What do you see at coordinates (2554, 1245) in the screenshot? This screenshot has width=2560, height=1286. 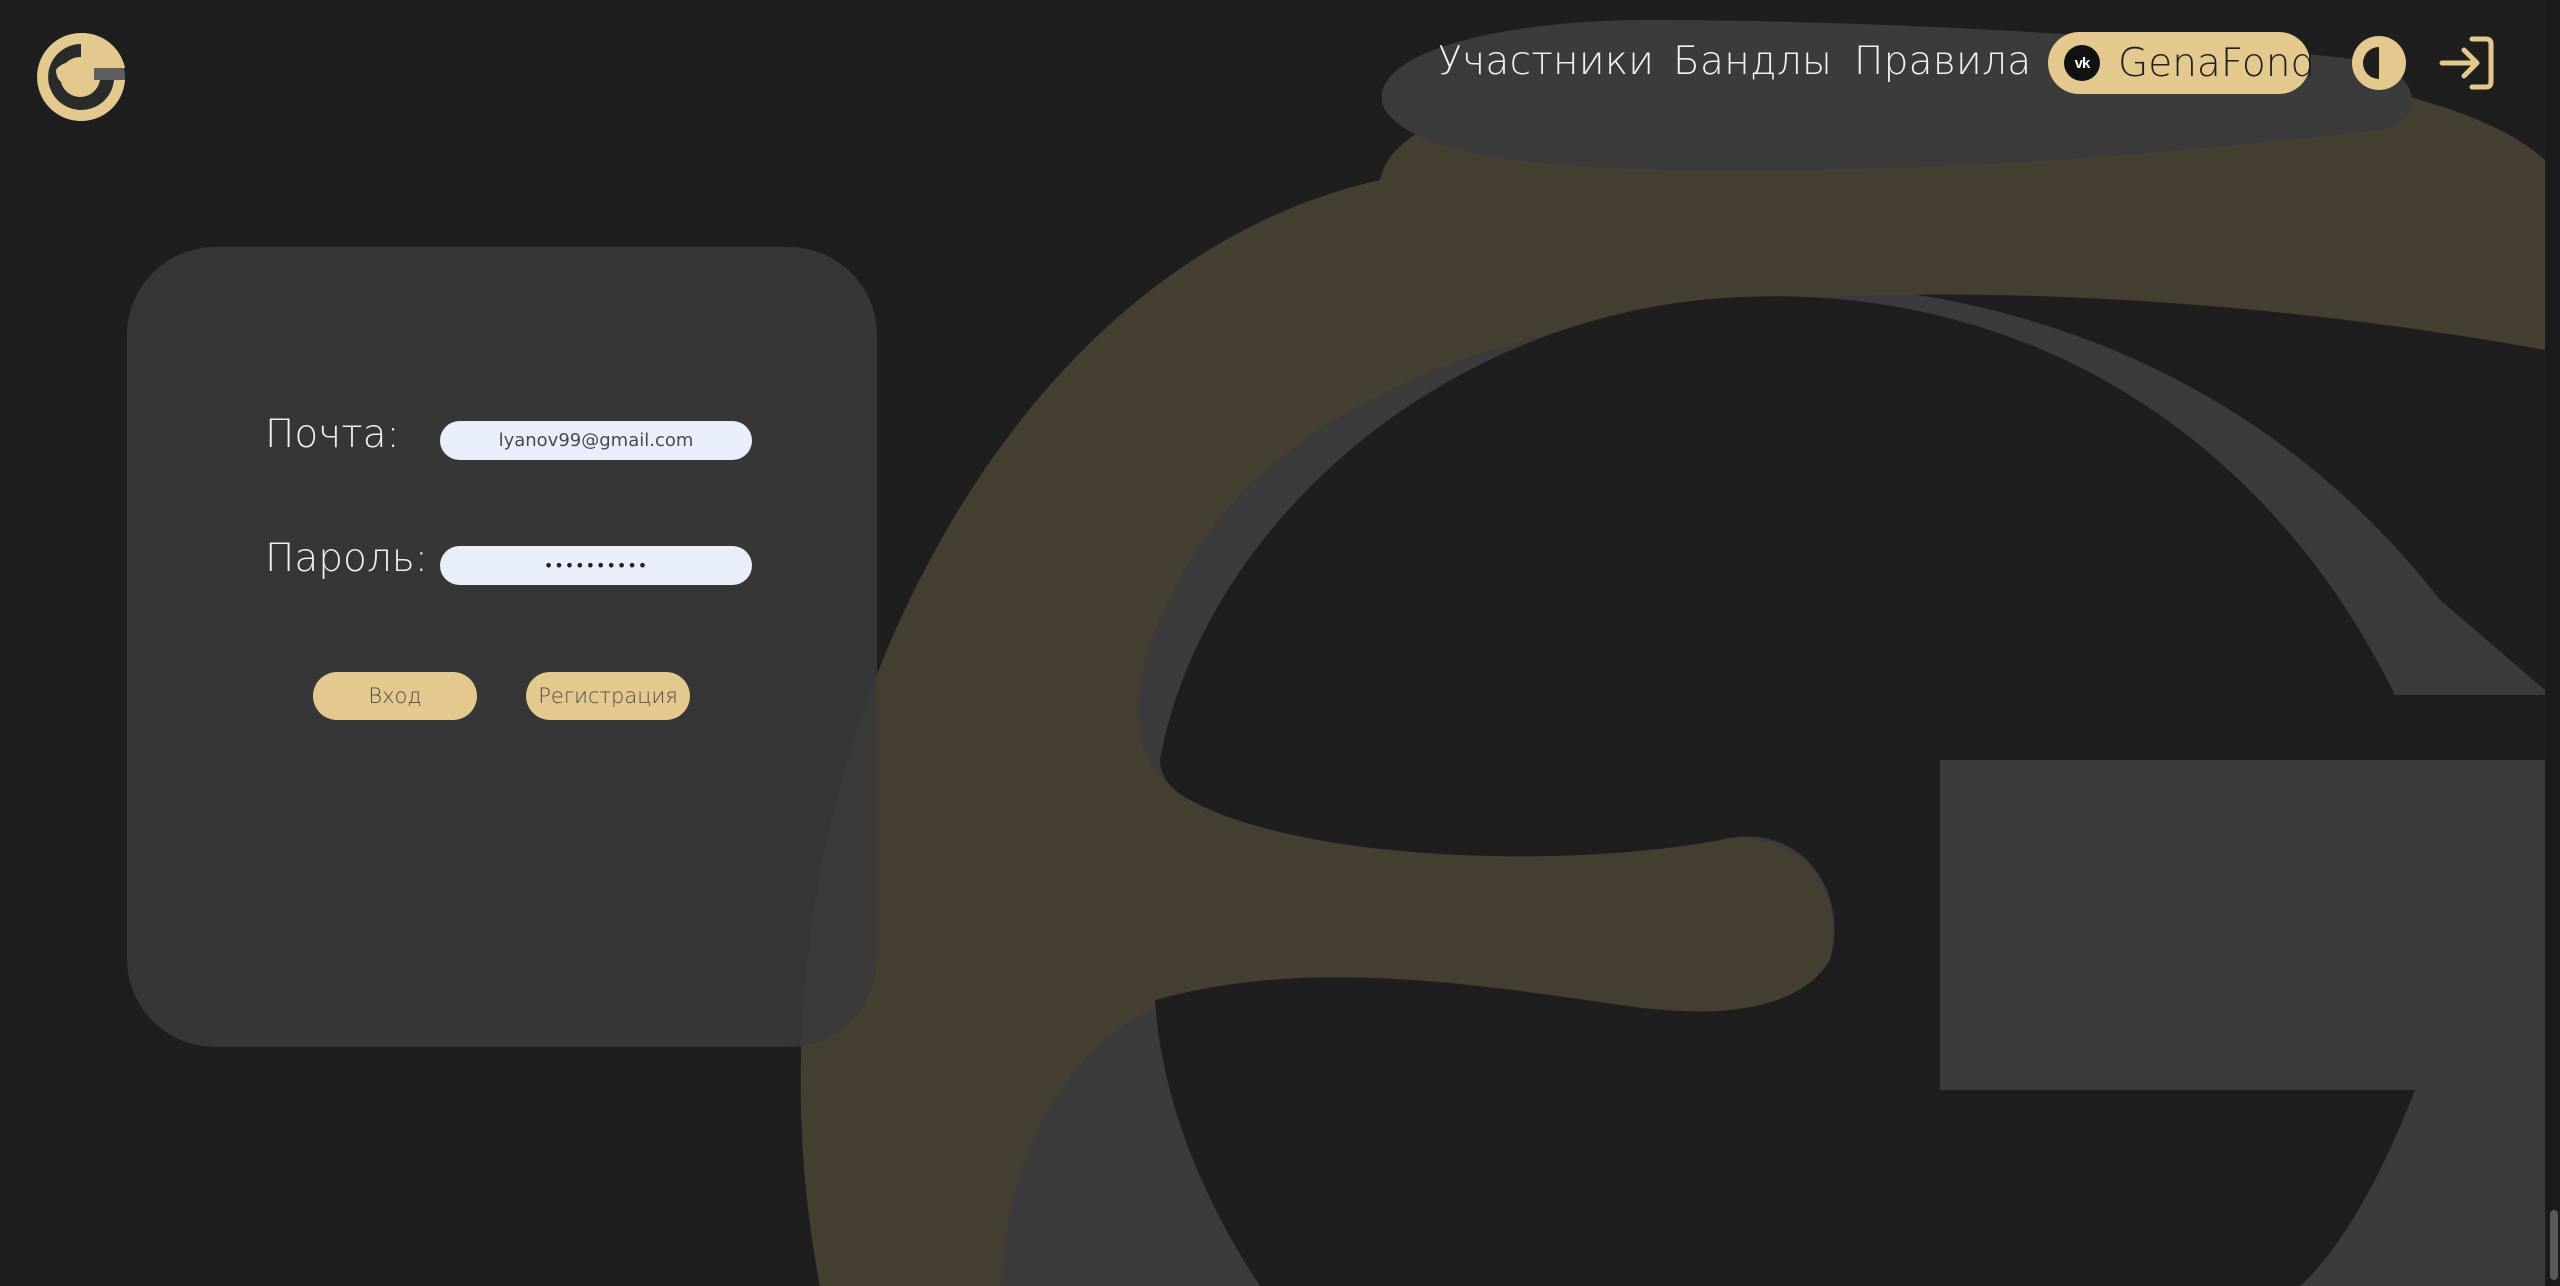 I see `scrollbar-thumb` at bounding box center [2554, 1245].